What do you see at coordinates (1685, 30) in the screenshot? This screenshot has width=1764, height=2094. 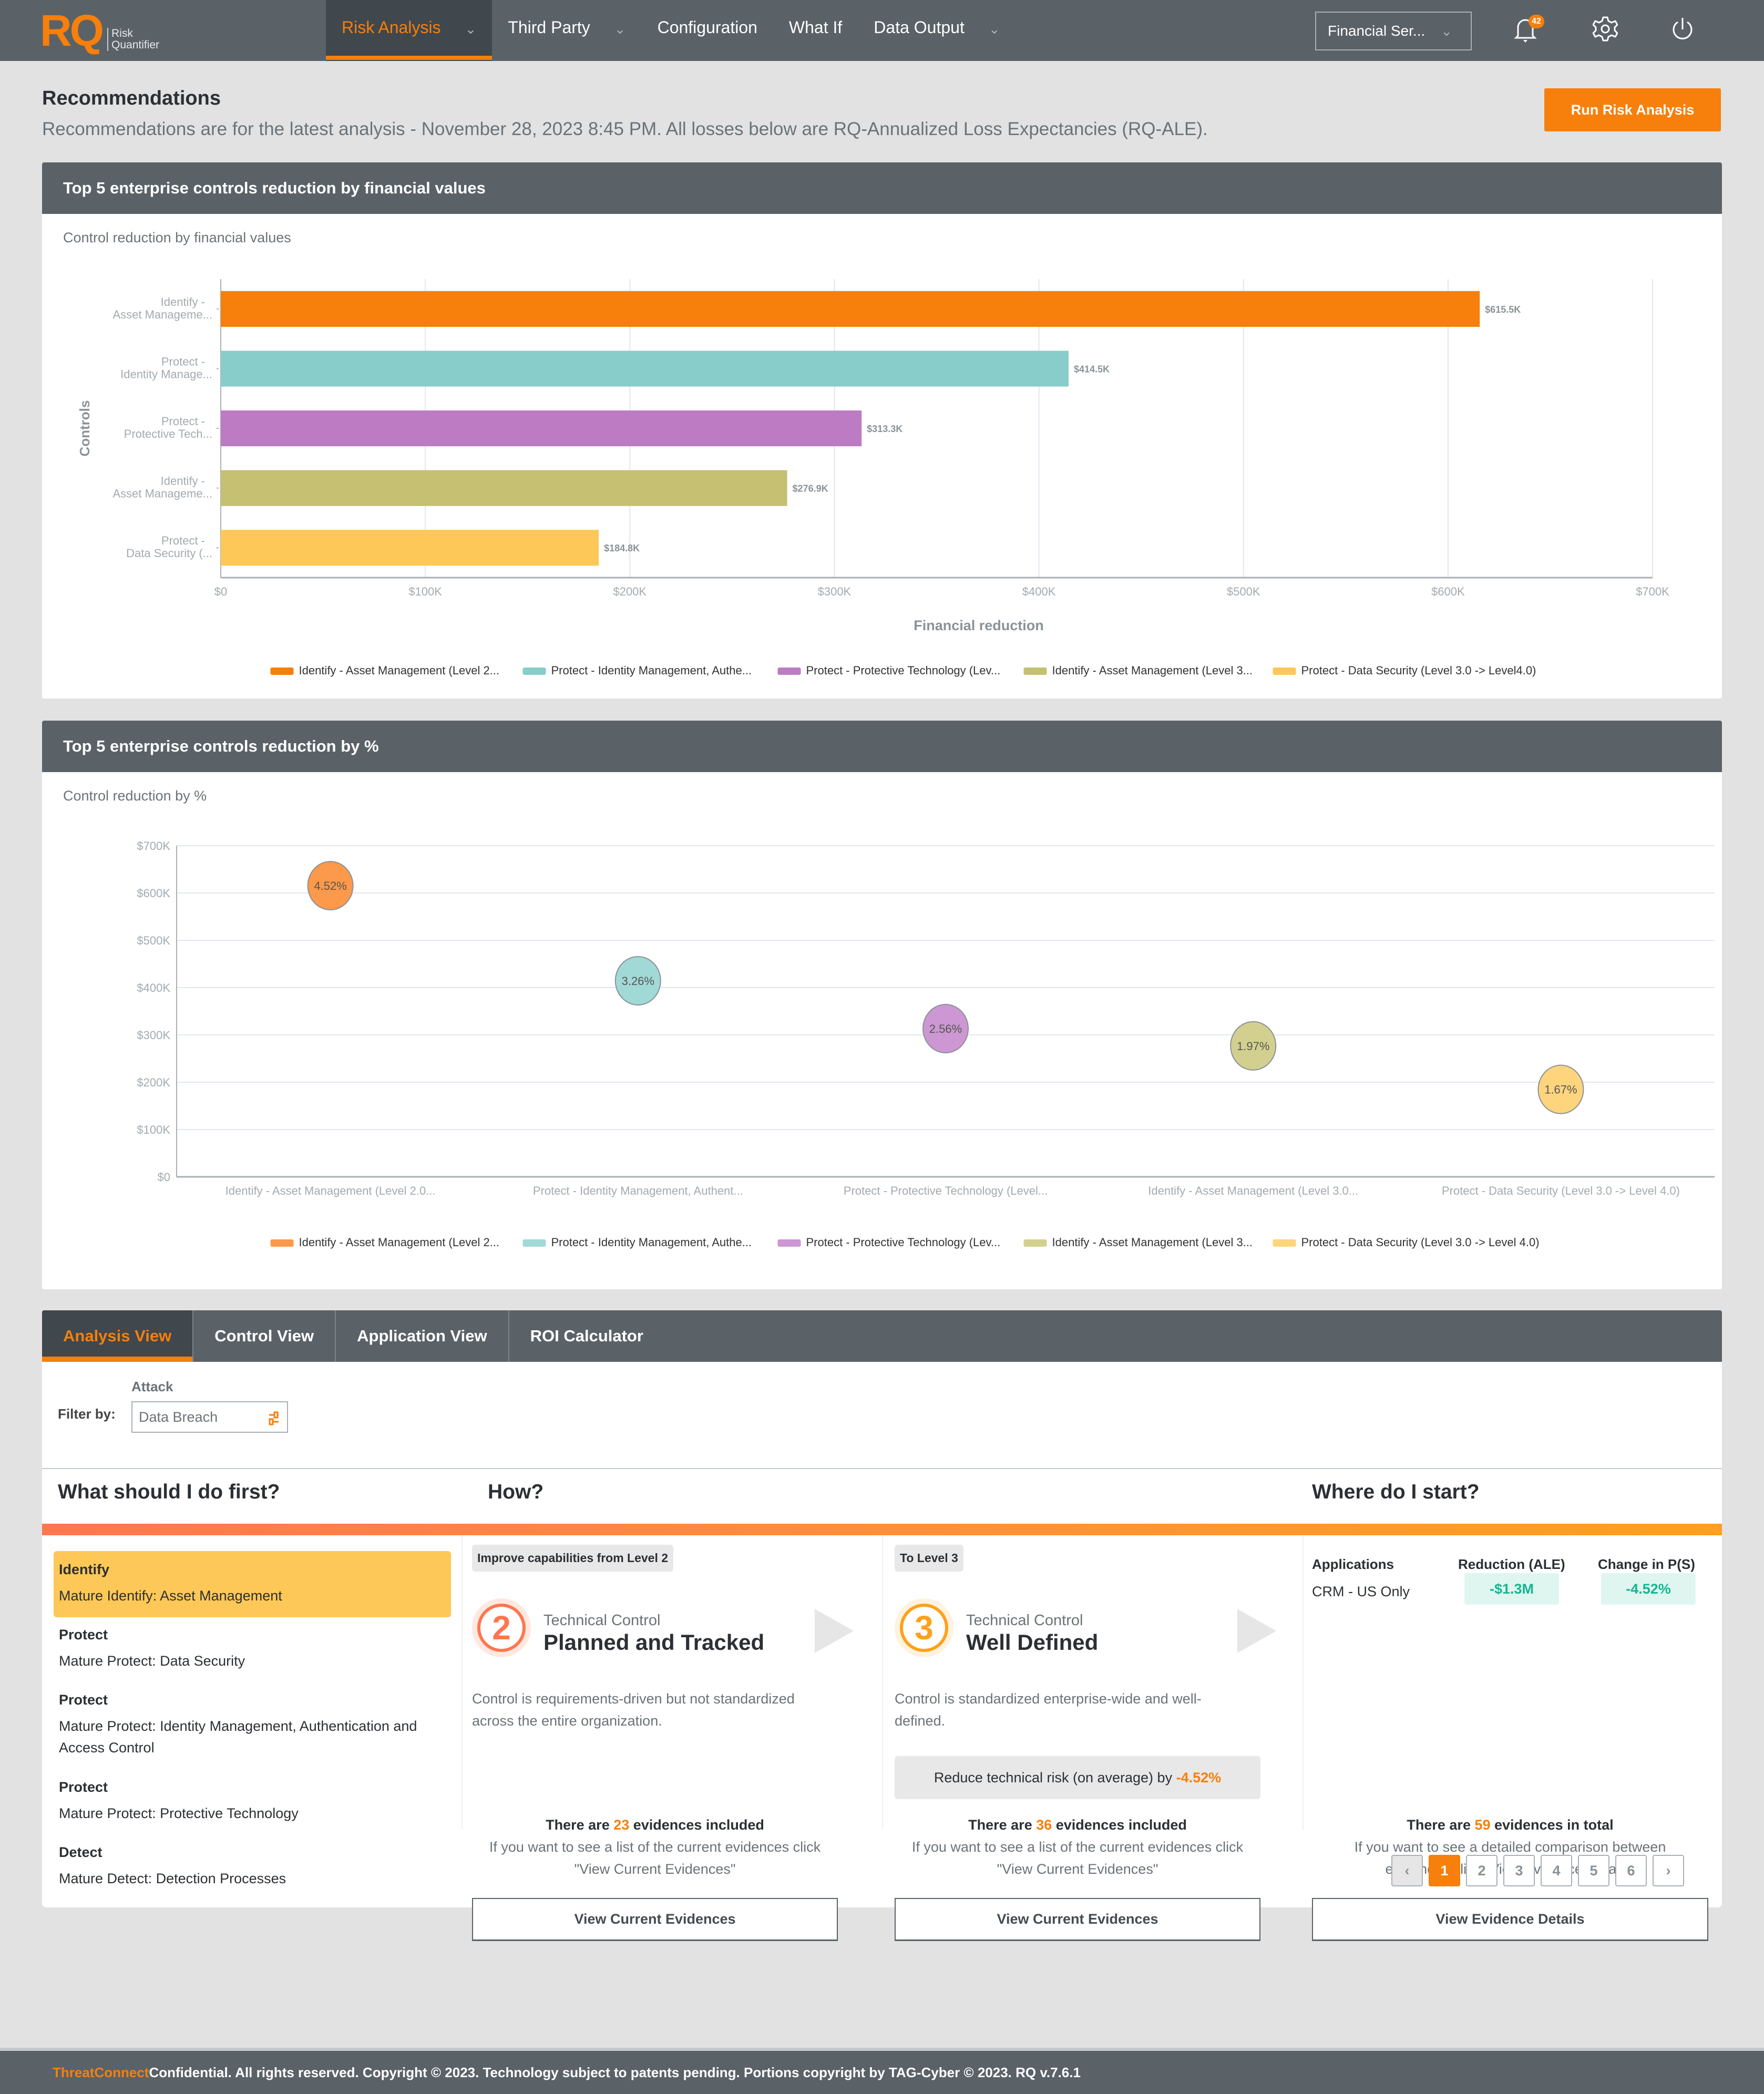 I see `logout-button` at bounding box center [1685, 30].